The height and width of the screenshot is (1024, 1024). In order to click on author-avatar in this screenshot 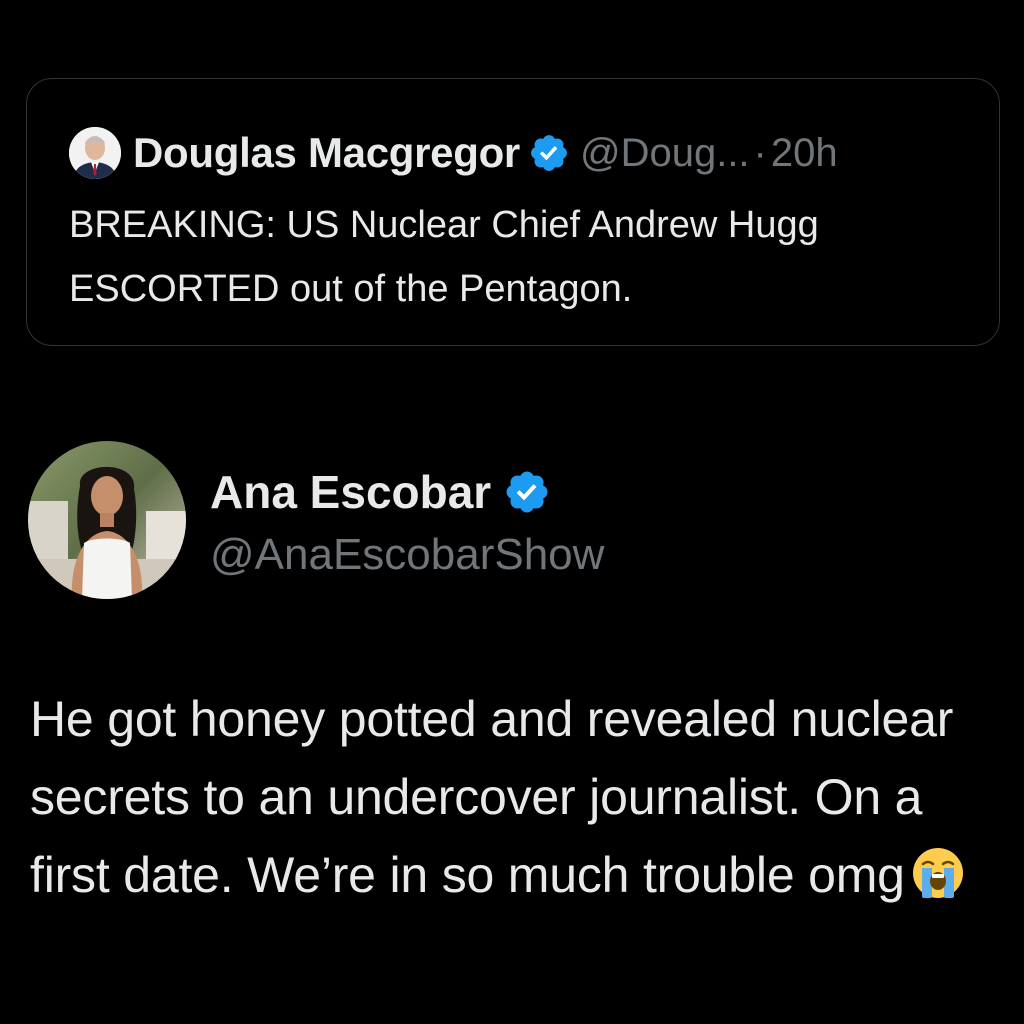, I will do `click(107, 520)`.